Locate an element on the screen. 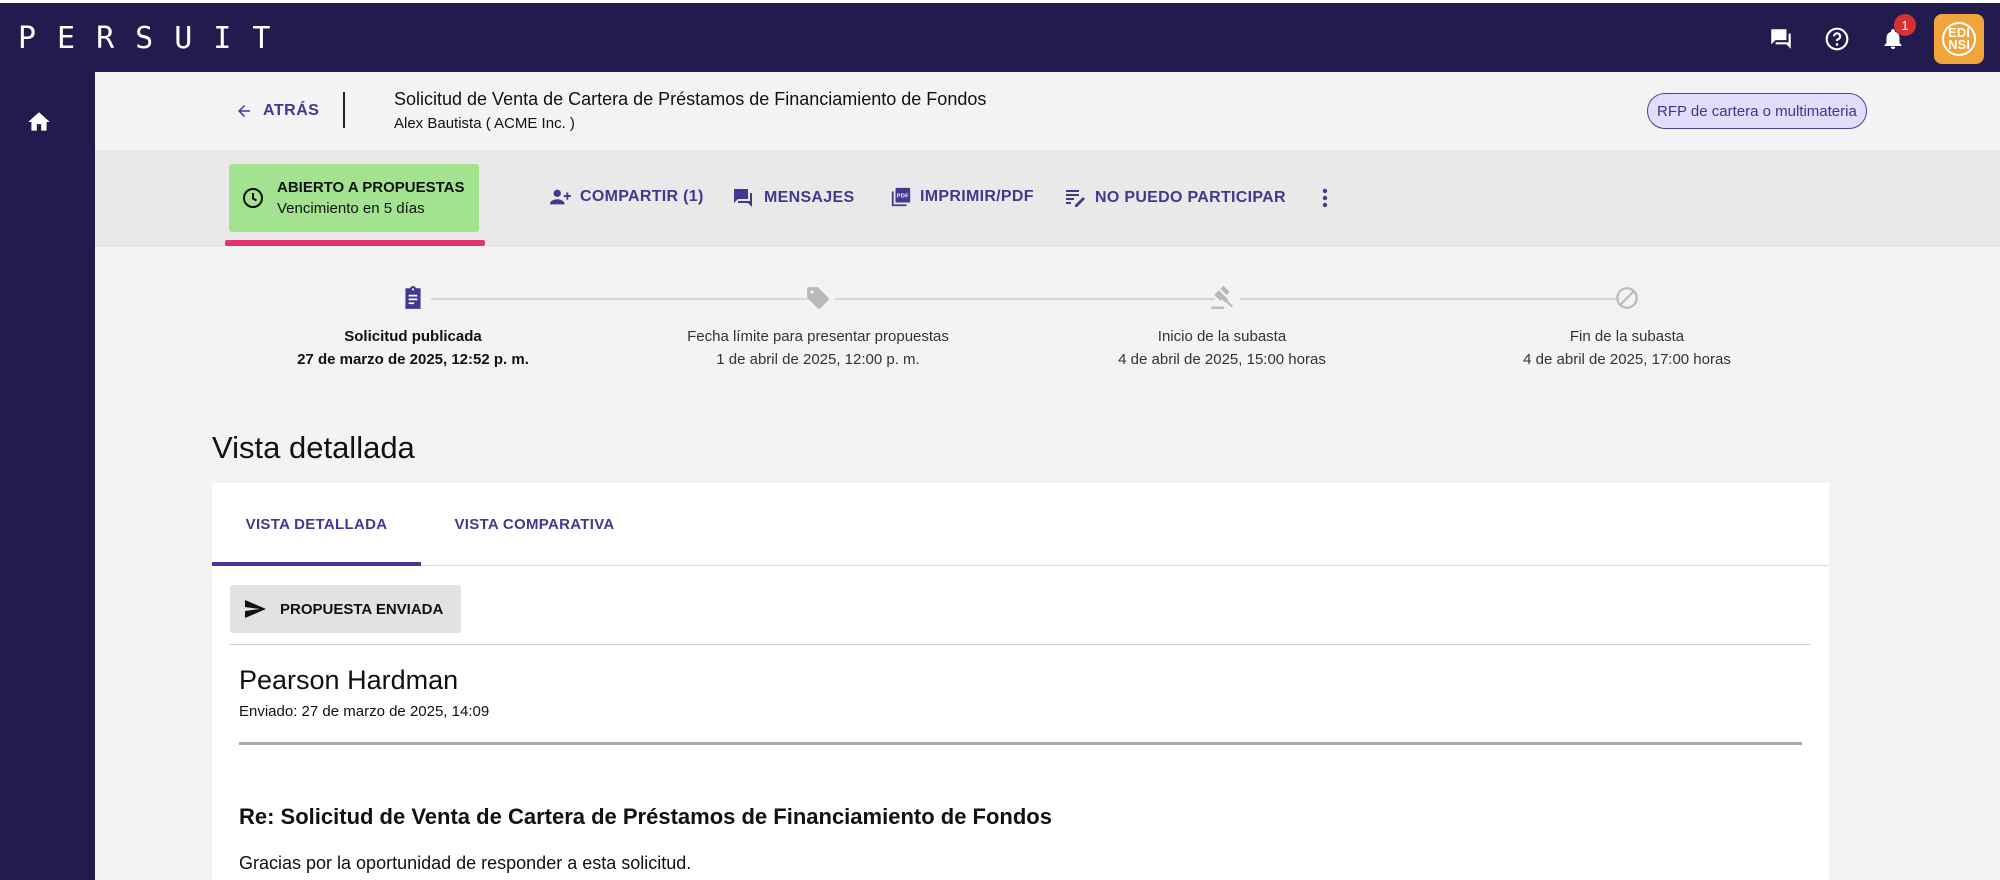 Image resolution: width=2000 pixels, height=880 pixels. timeline-label: Solicitud publicada is located at coordinates (413, 336).